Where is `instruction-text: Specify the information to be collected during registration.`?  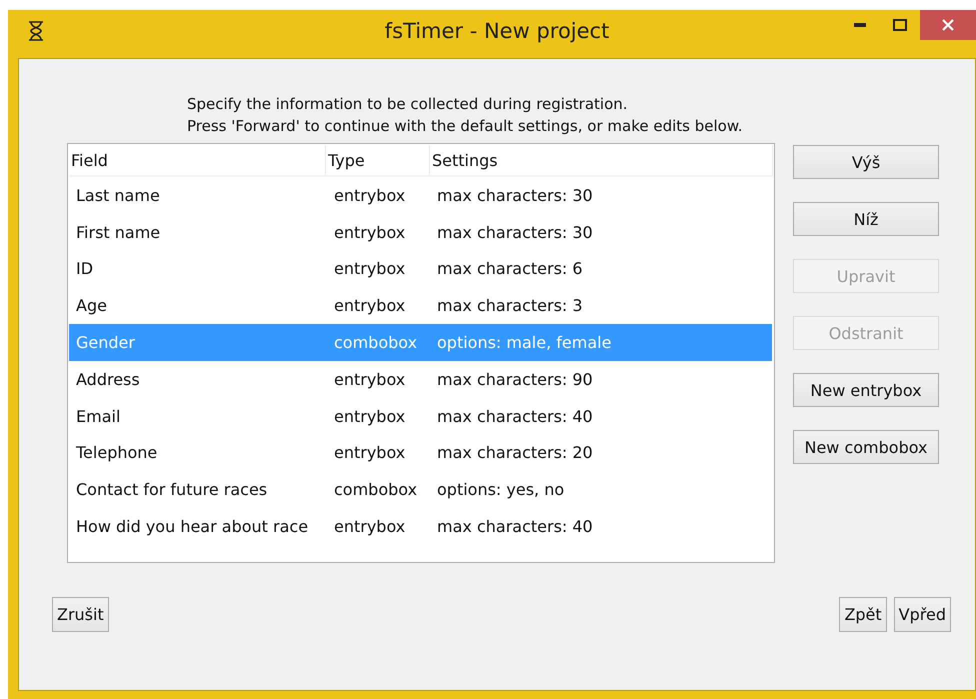
instruction-text: Specify the information to be collected during registration. is located at coordinates (408, 104).